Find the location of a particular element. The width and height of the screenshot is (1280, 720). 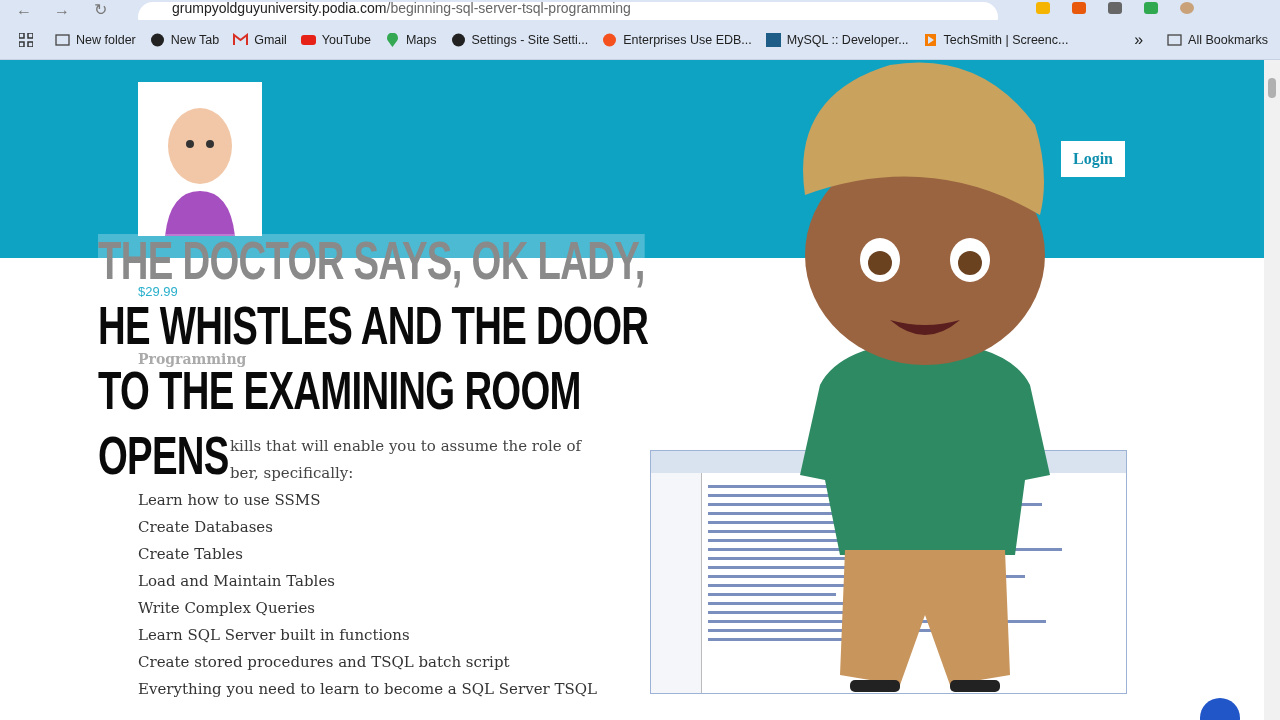

scrollbar-thumb is located at coordinates (1272, 88).